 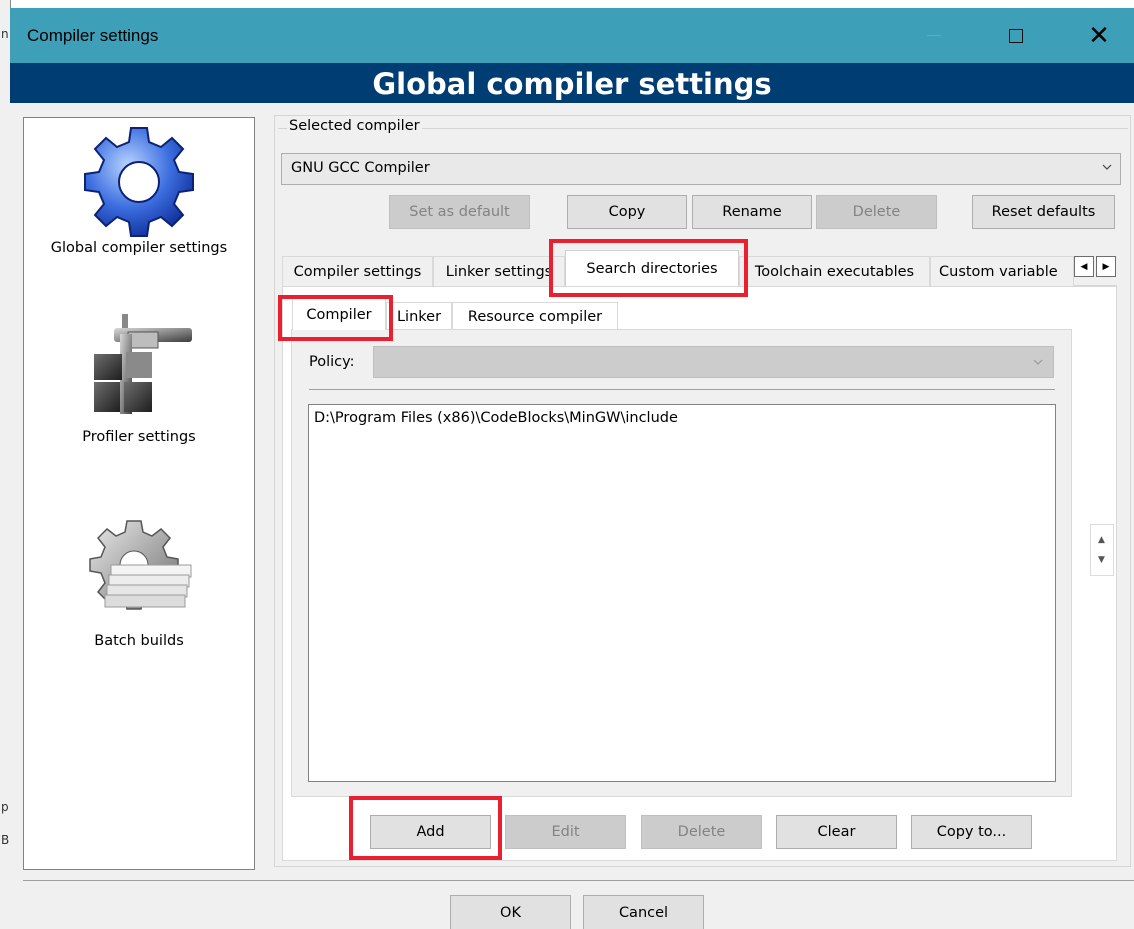 I want to click on minimize-button, so click(x=934, y=35).